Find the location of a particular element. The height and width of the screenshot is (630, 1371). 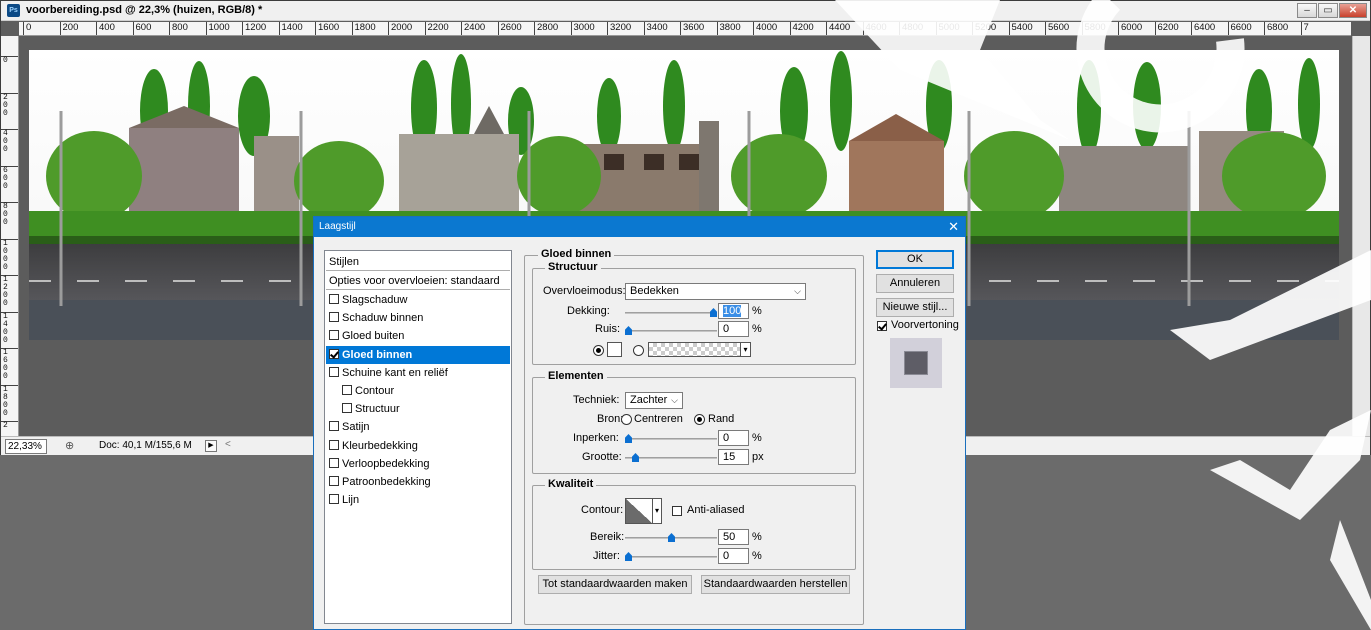

ruler-tick-label: 3400 is located at coordinates (655, 28).